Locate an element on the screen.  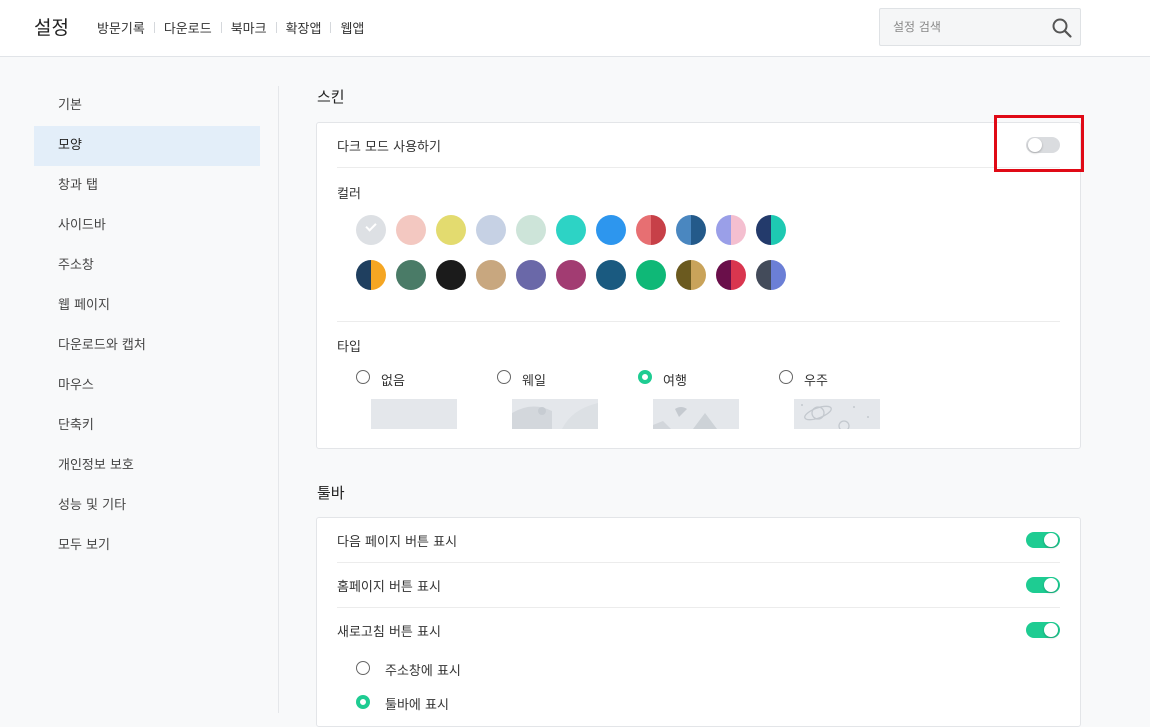
refresh-in-toolbar-radio is located at coordinates (363, 702).